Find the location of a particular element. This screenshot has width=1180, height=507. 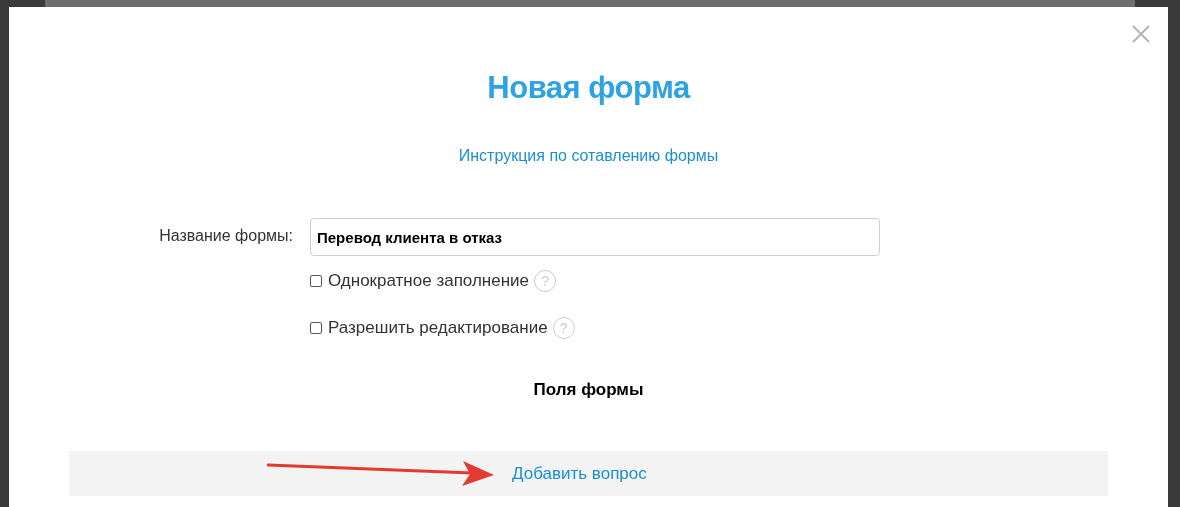

form-name-field: Перевод клиента в отказ is located at coordinates (595, 237).